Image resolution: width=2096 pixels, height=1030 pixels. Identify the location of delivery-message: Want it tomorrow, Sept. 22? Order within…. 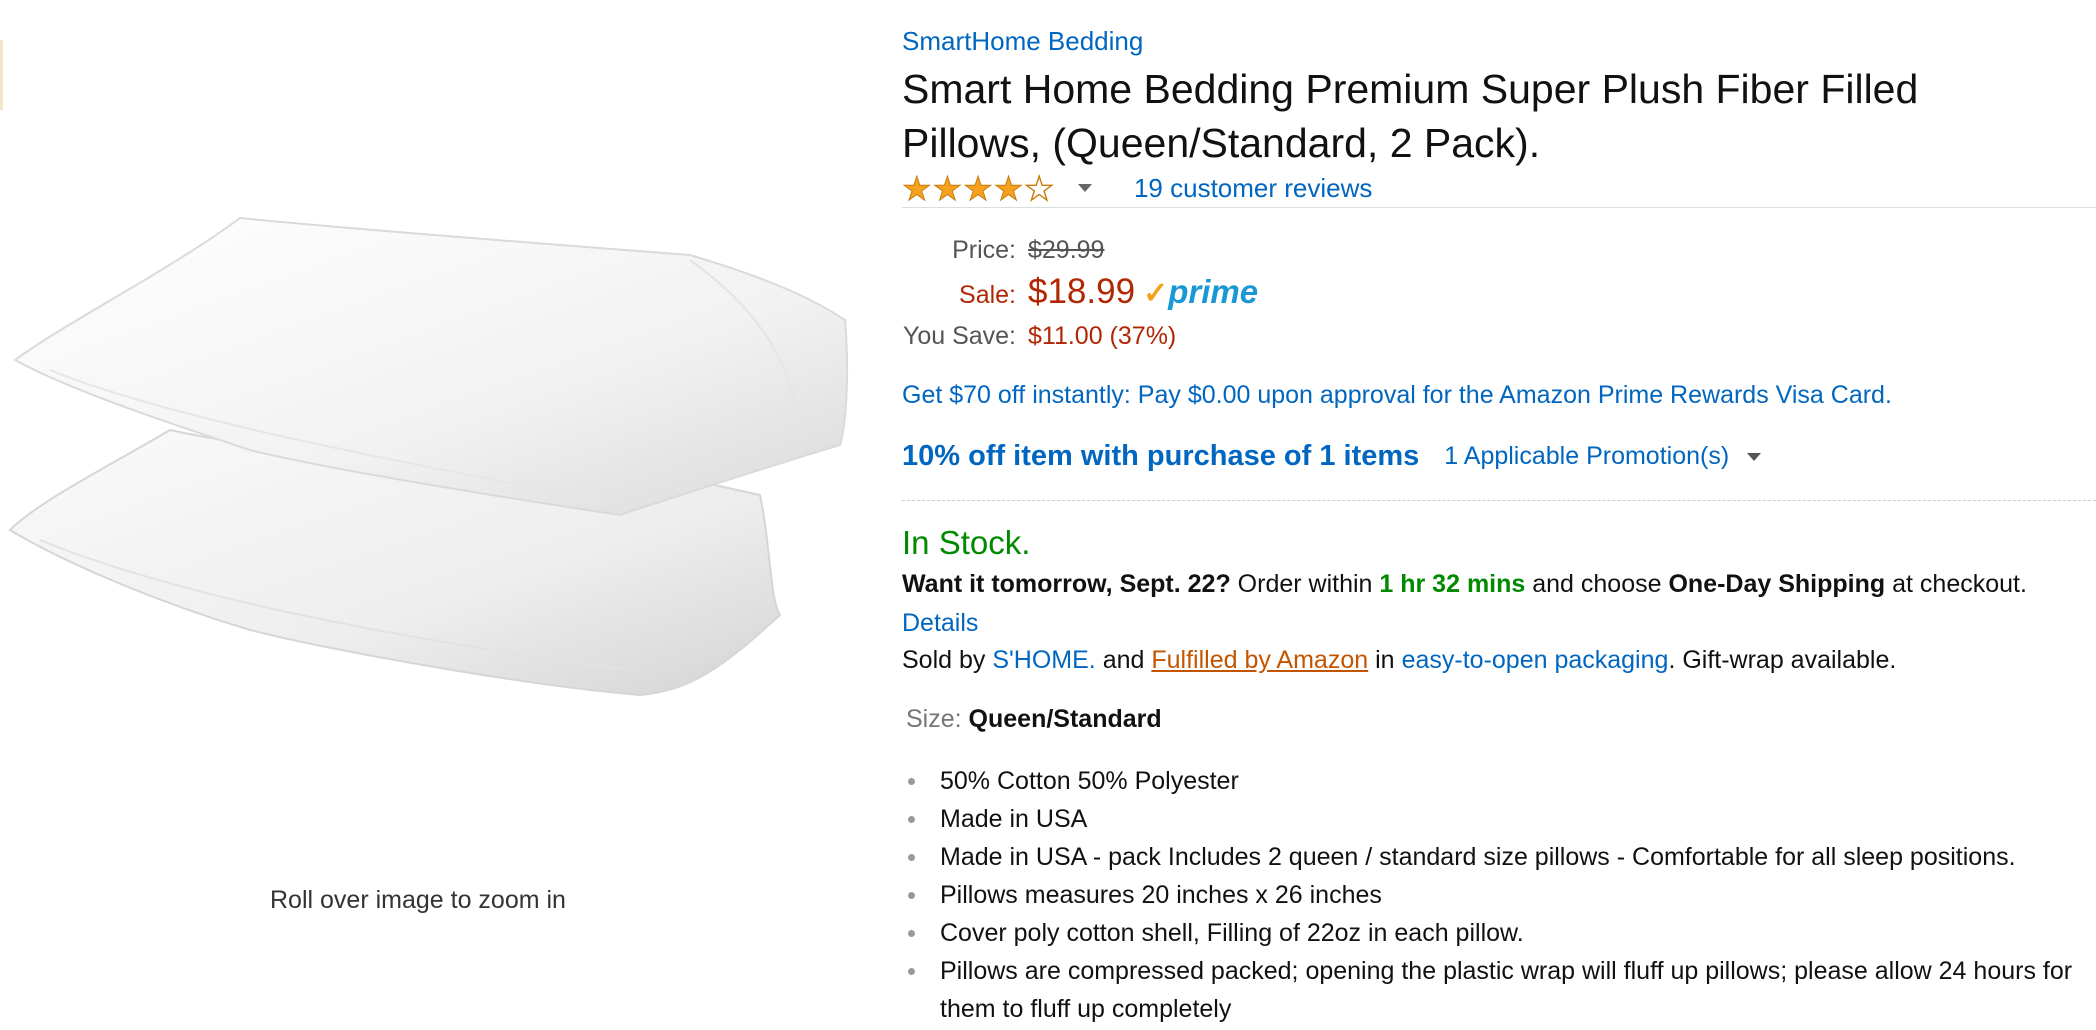
(1464, 584).